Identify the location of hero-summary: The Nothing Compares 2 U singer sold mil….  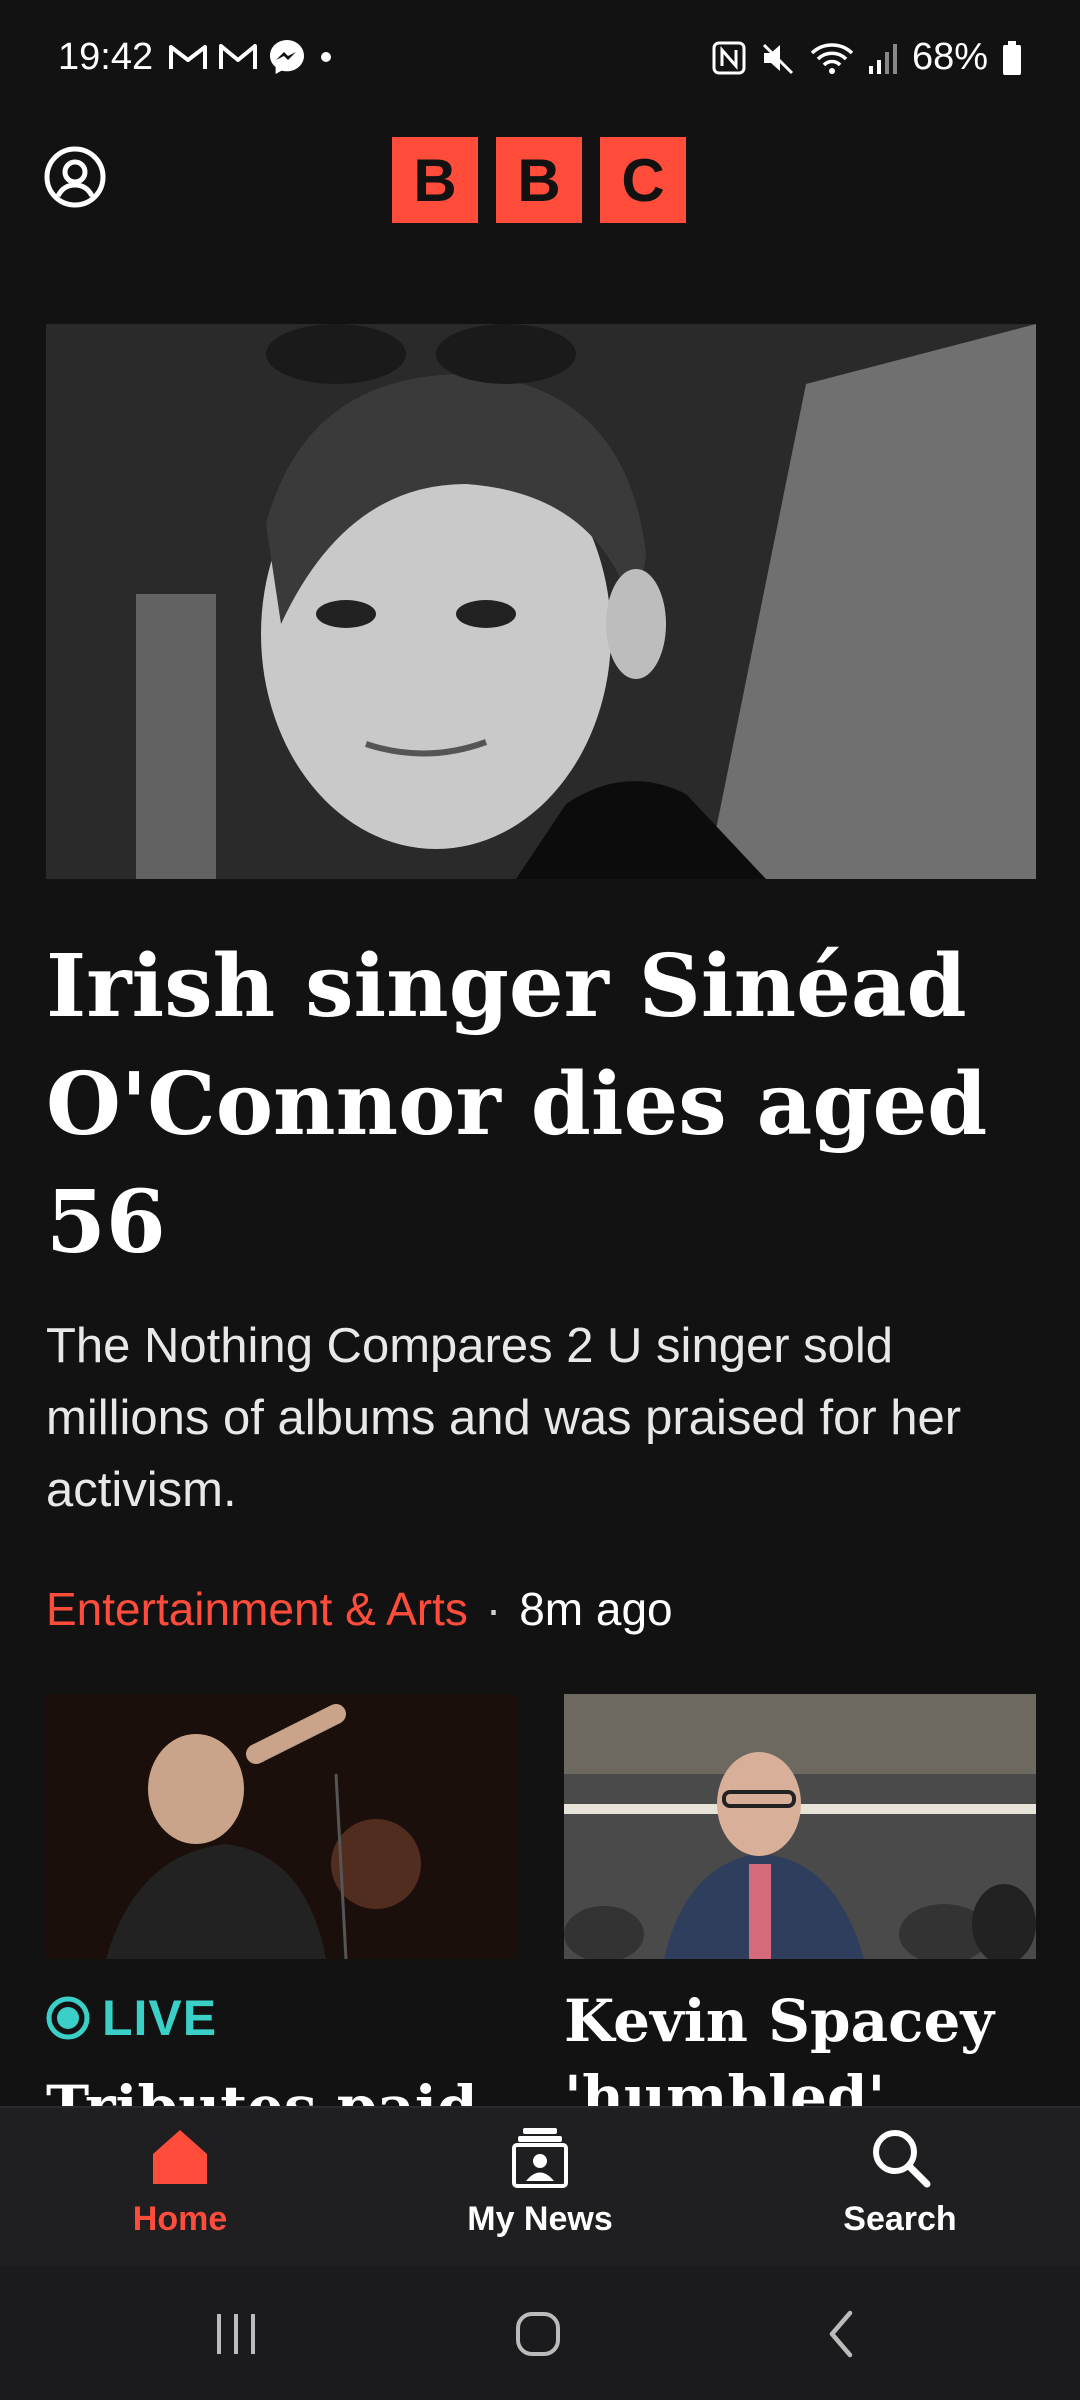
(504, 1418).